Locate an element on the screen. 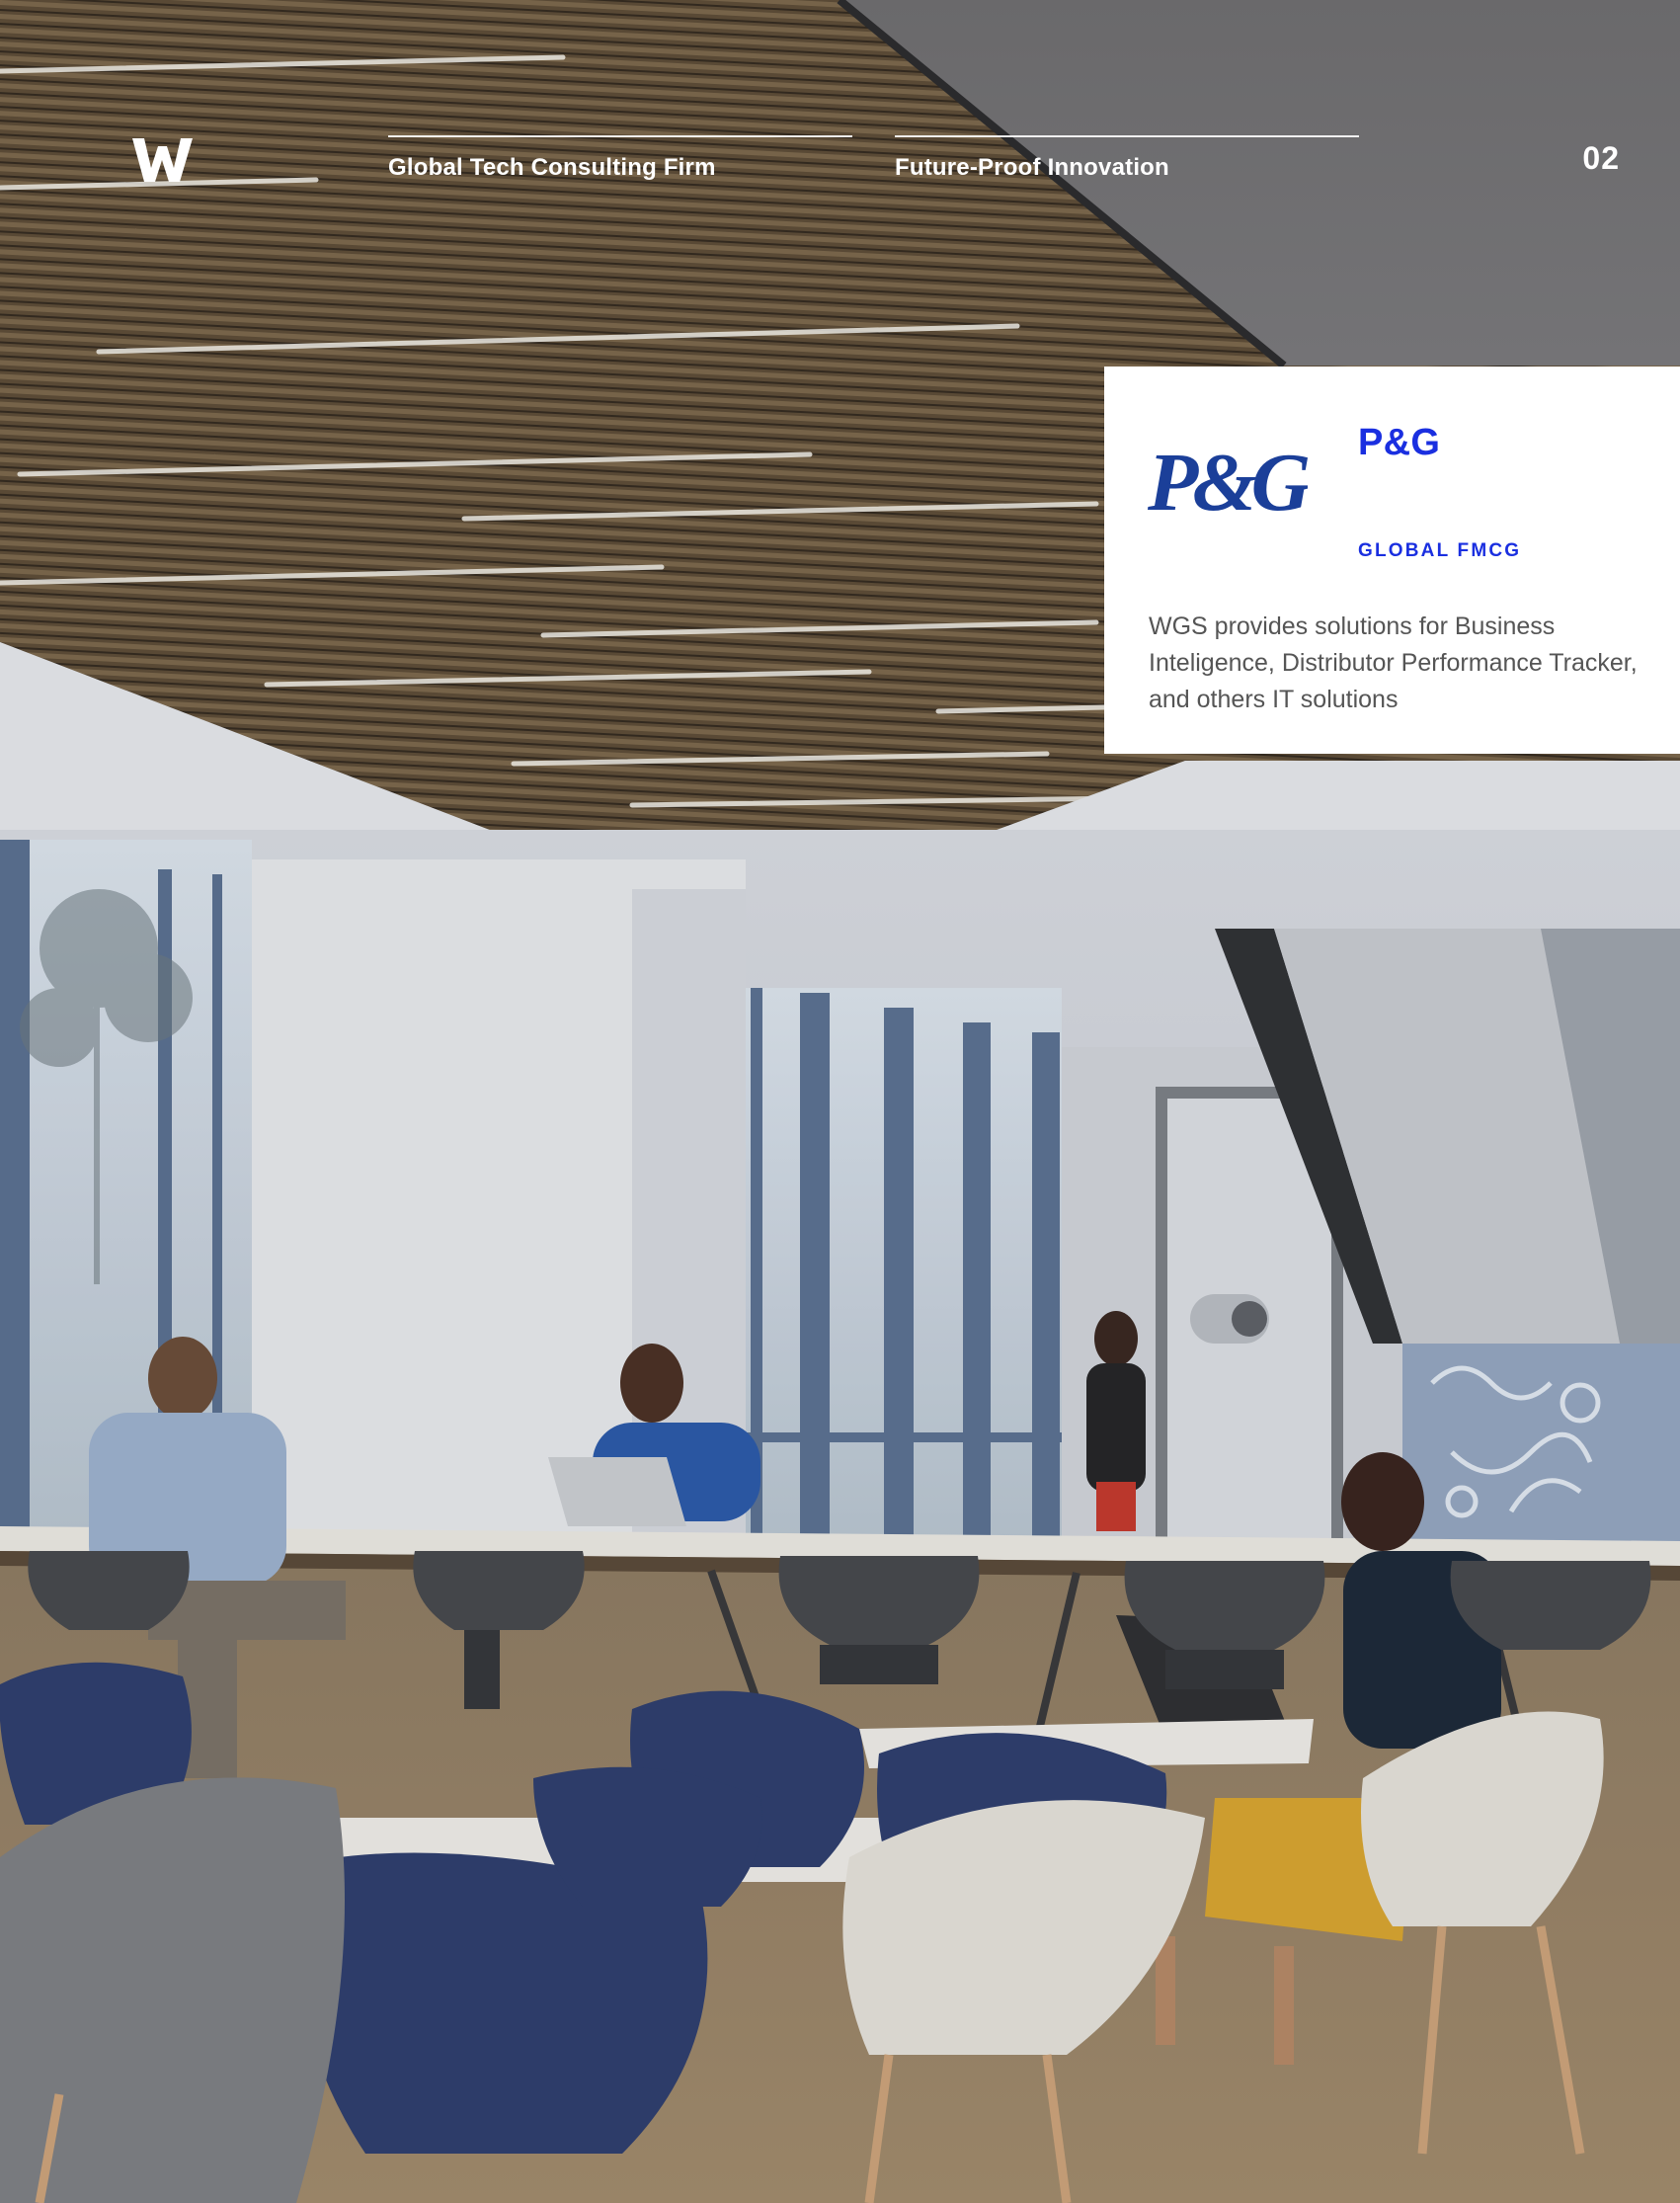 The height and width of the screenshot is (2203, 1680). header-company-label: Global Tech Consulting Firm is located at coordinates (552, 167).